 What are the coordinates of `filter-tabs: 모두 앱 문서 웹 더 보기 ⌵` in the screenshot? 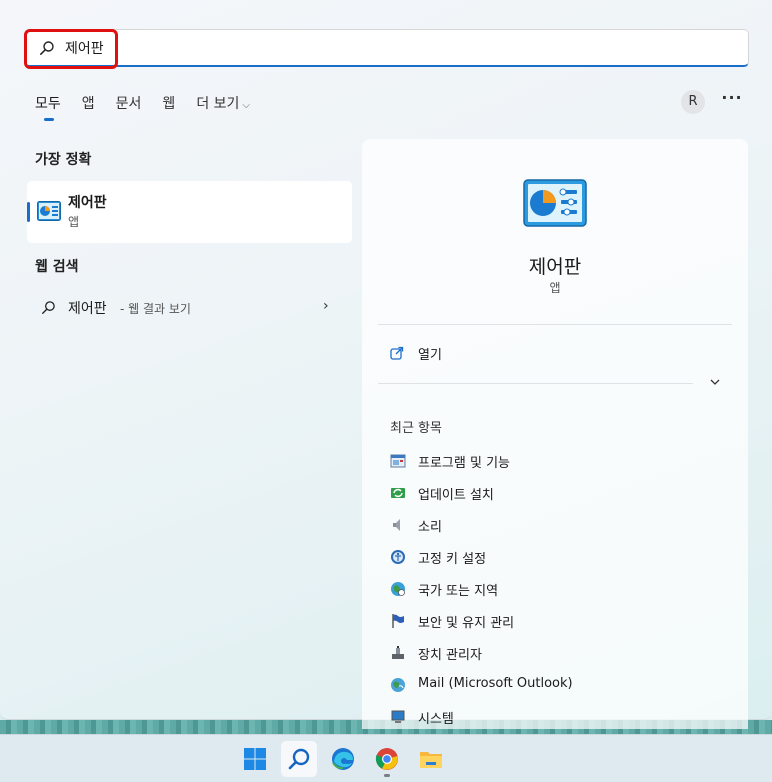 It's located at (153, 107).